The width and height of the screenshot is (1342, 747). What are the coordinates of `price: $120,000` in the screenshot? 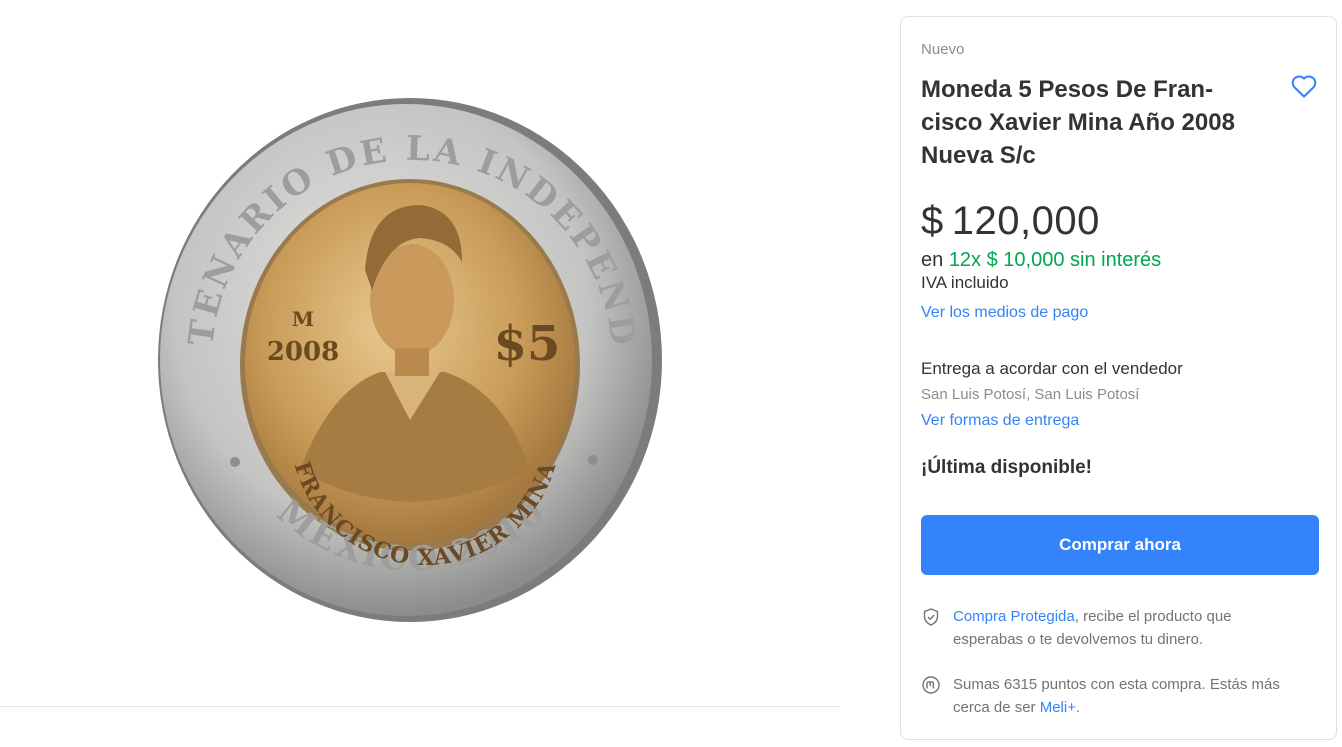 It's located at (1010, 221).